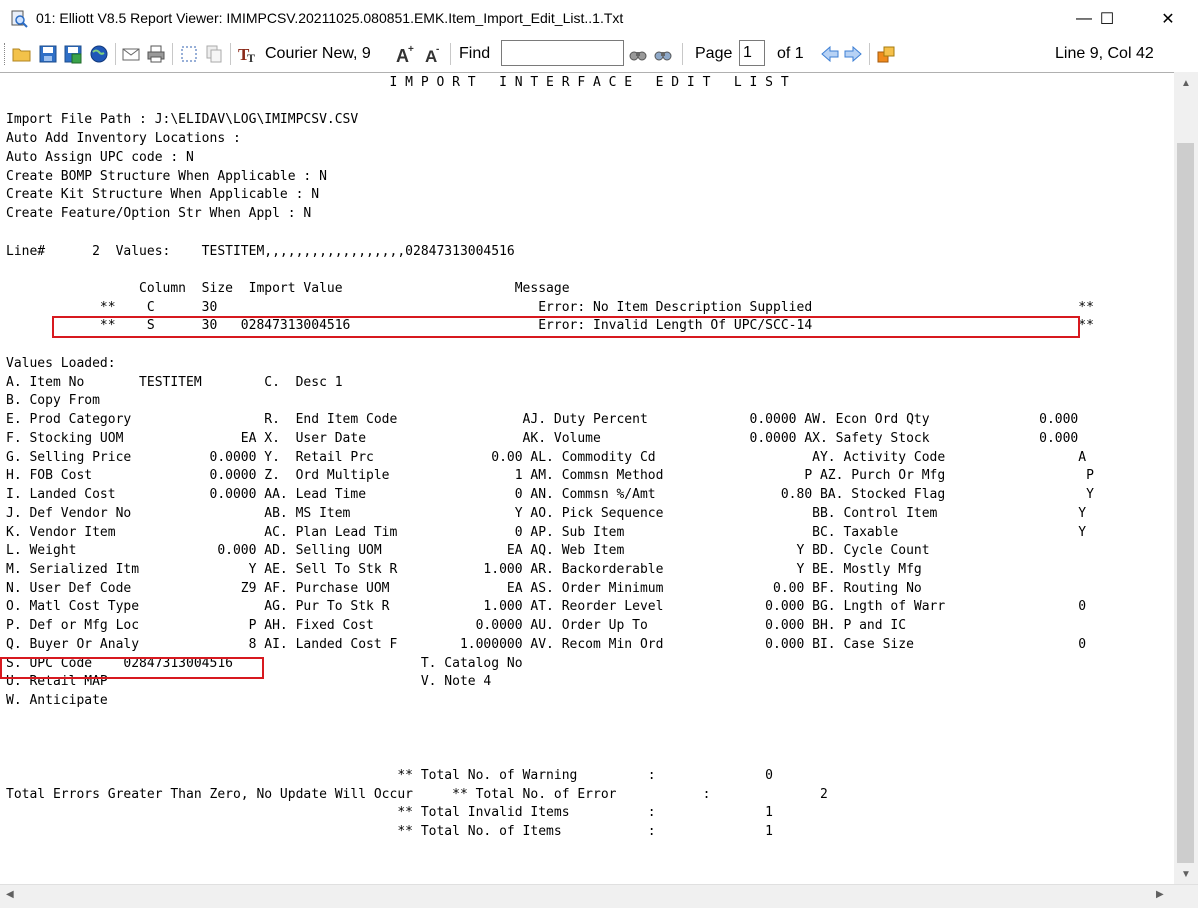 The image size is (1198, 908). What do you see at coordinates (6, 54) in the screenshot?
I see `toolbar-grip` at bounding box center [6, 54].